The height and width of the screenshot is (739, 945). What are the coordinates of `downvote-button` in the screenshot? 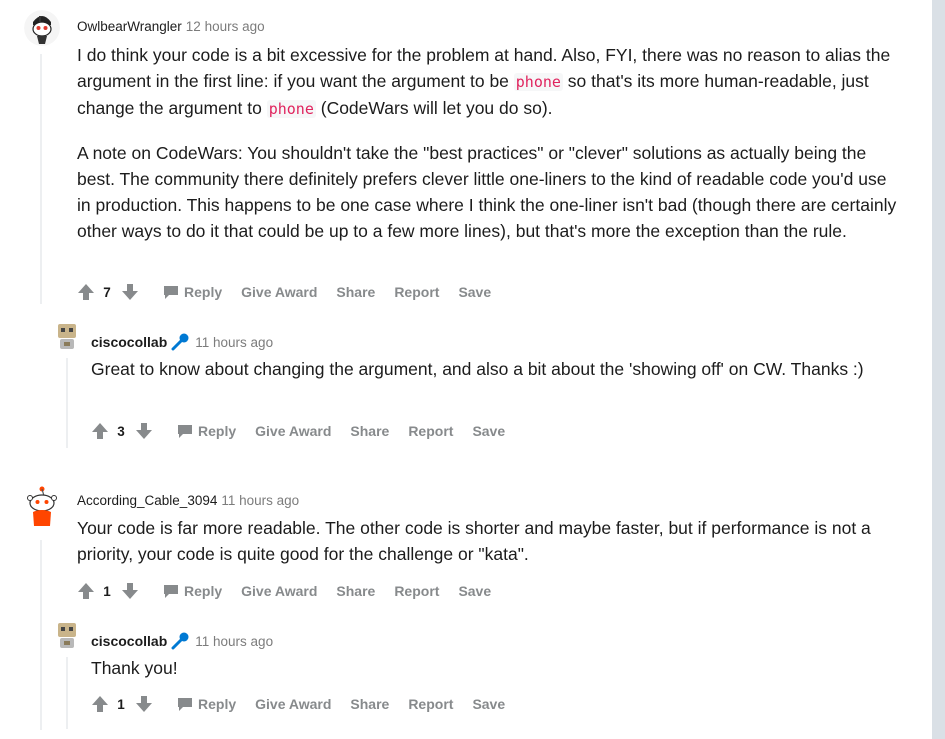 It's located at (144, 704).